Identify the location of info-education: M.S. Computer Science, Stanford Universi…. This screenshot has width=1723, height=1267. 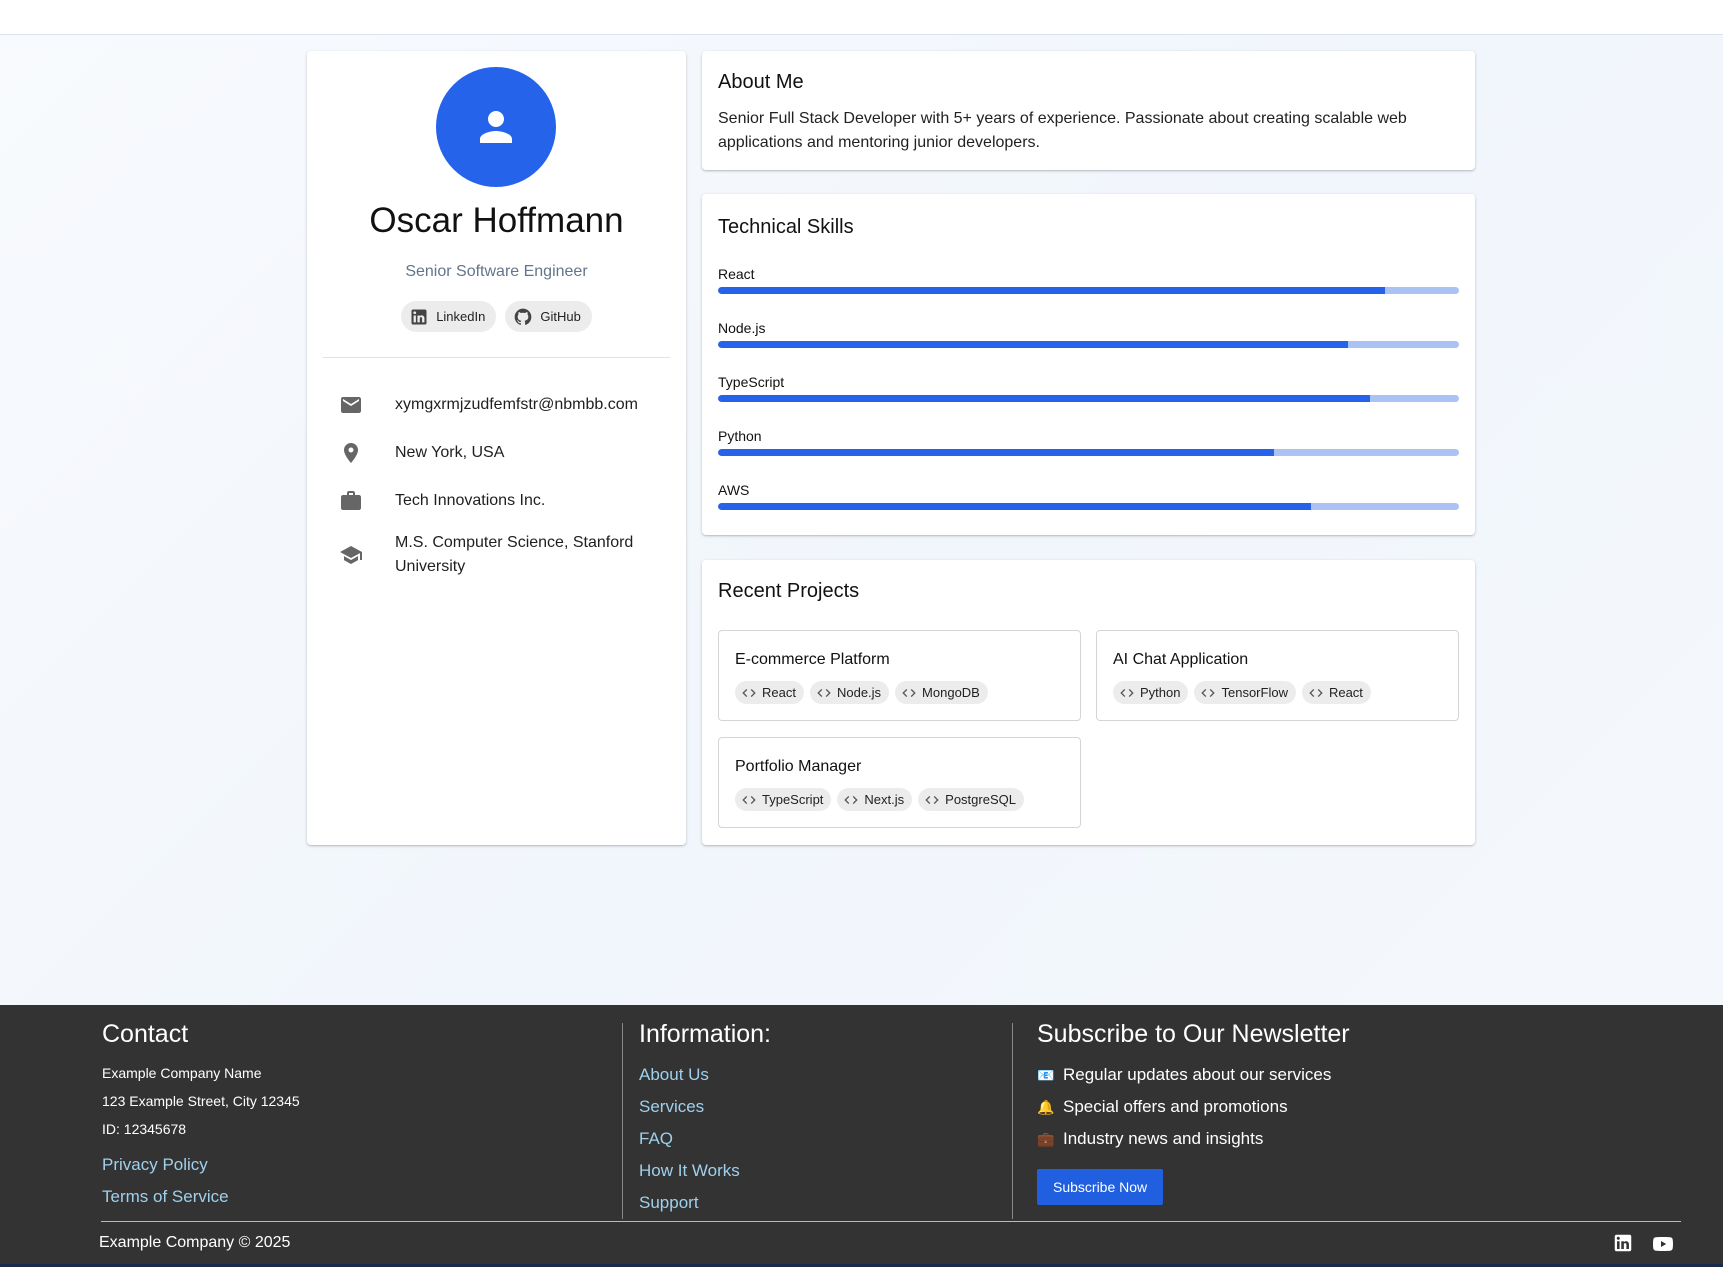
(496, 555).